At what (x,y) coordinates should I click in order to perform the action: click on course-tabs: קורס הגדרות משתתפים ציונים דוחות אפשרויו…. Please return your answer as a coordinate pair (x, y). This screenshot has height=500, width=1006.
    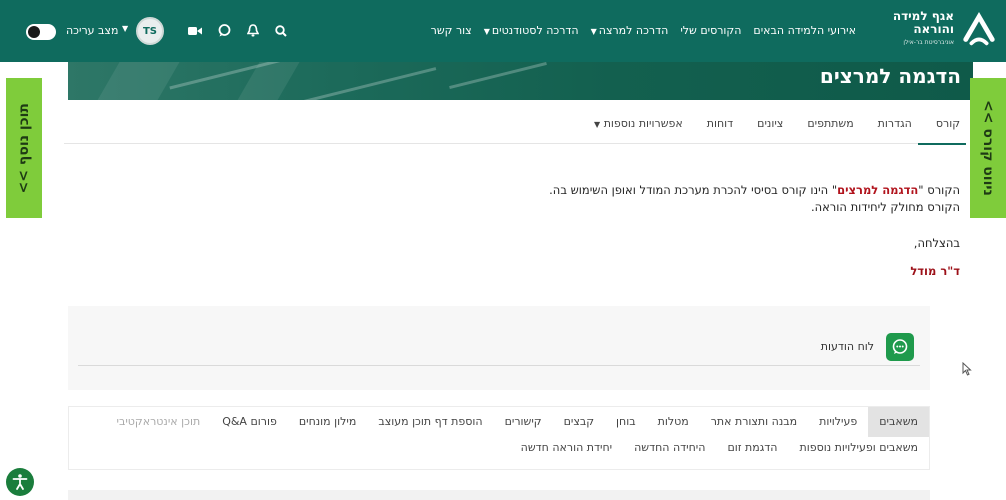
    Looking at the image, I should click on (515, 124).